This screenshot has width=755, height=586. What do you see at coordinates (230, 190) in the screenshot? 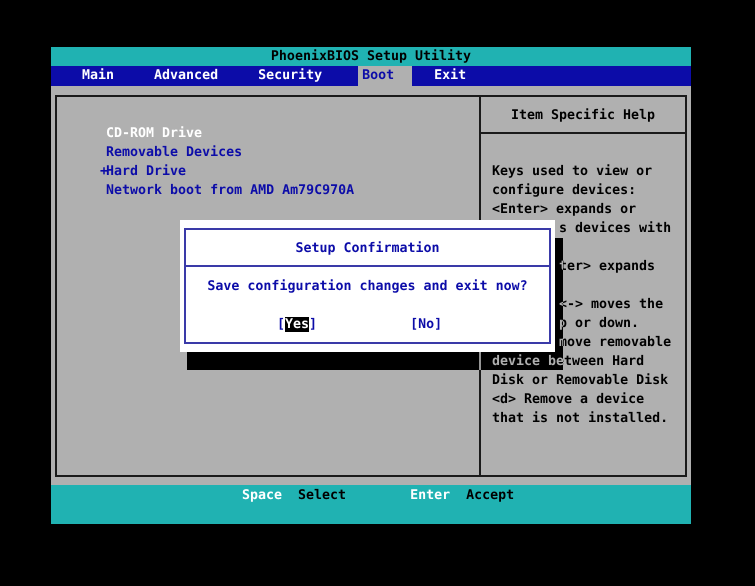
I see `boot-item: Network boot from AMD Am79C970A` at bounding box center [230, 190].